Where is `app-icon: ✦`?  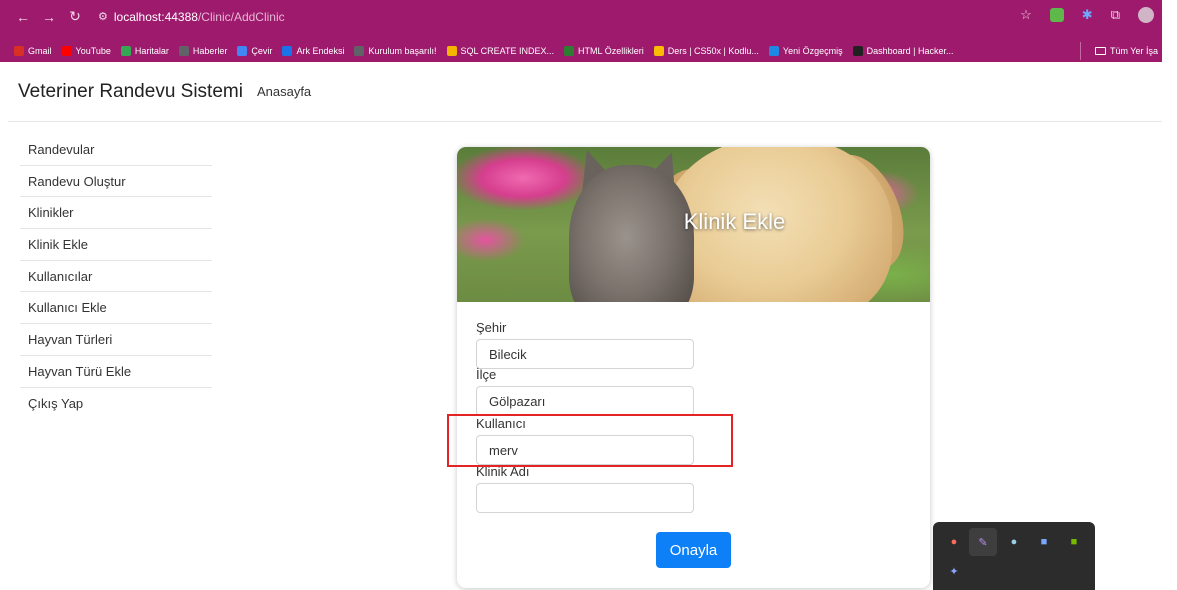 app-icon: ✦ is located at coordinates (954, 571).